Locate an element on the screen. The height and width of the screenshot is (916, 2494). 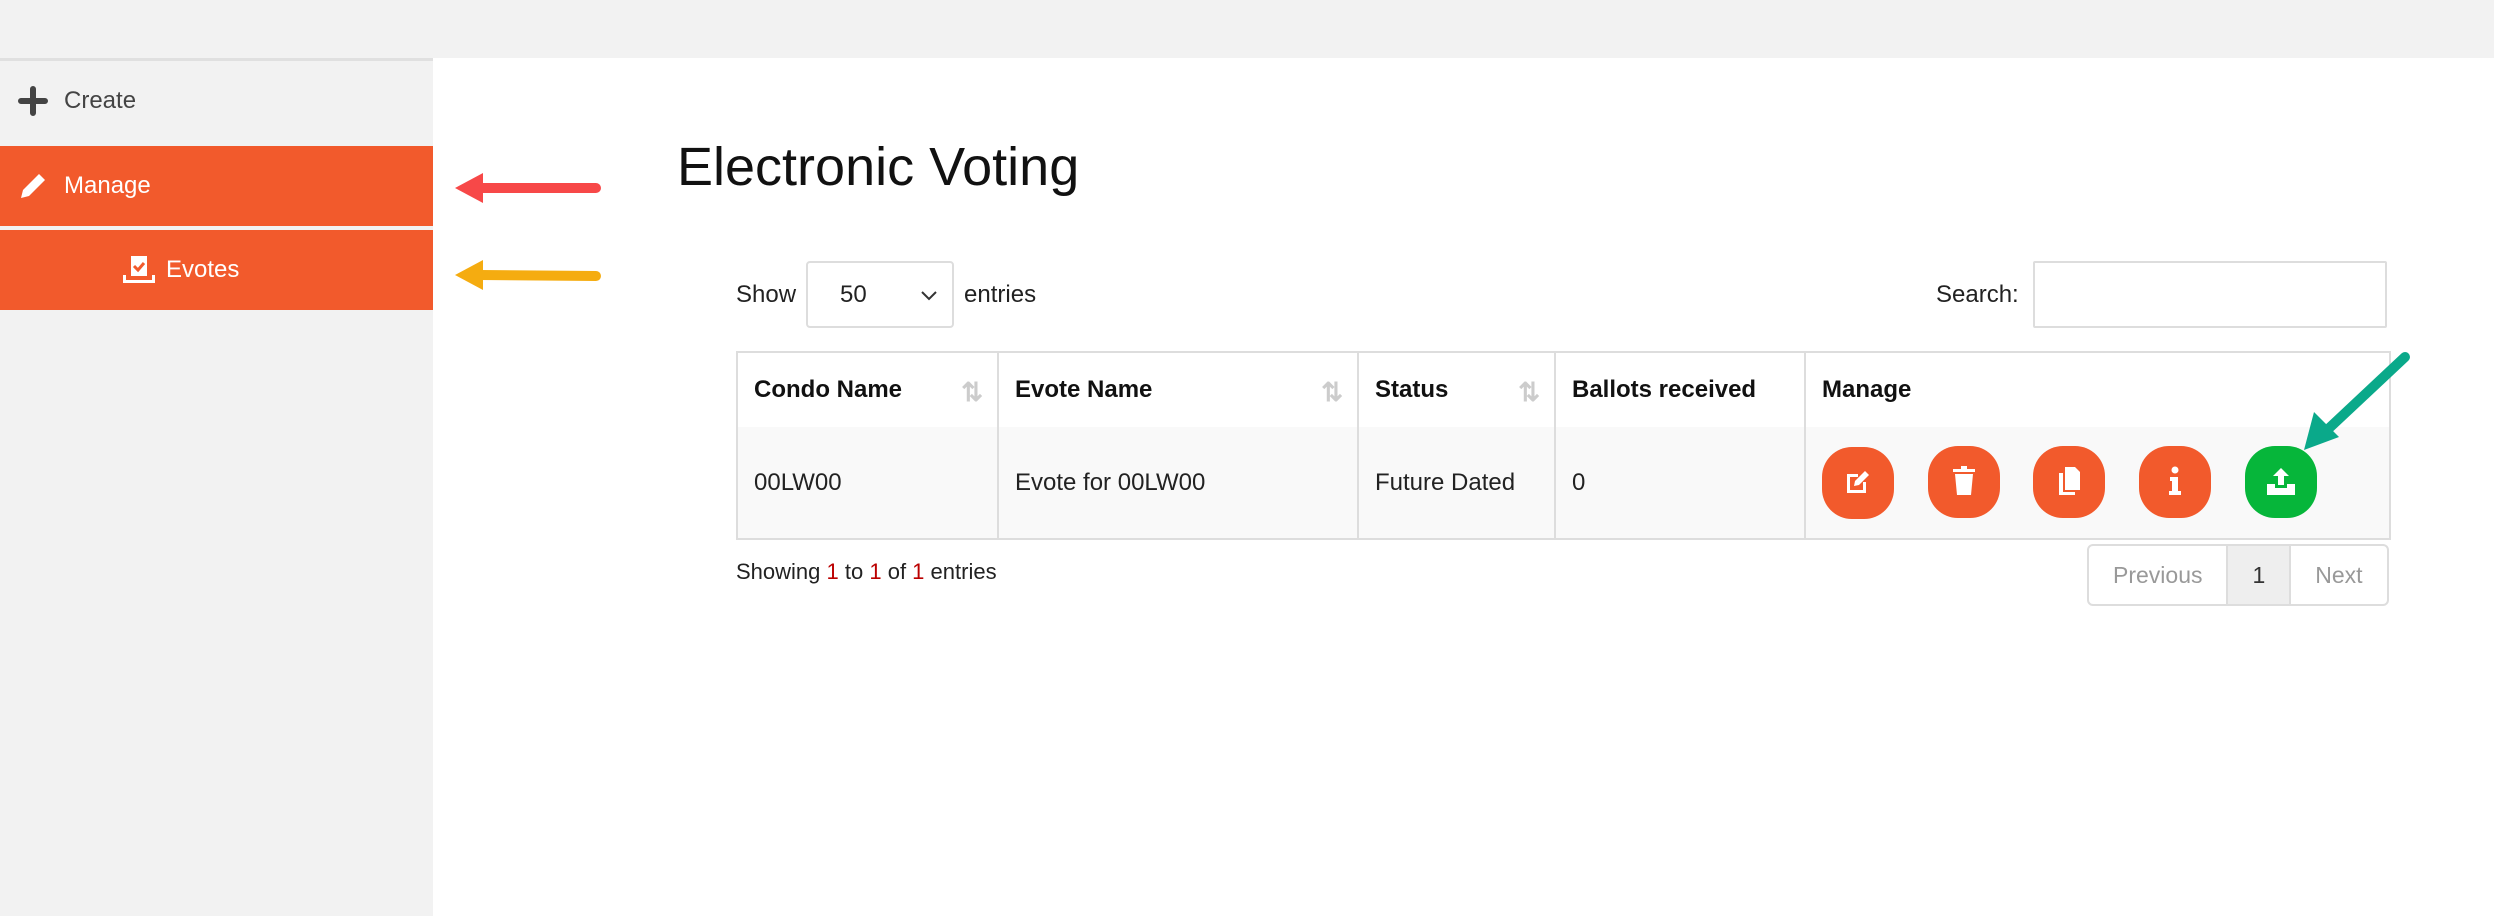
cell-manage is located at coordinates (2097, 483).